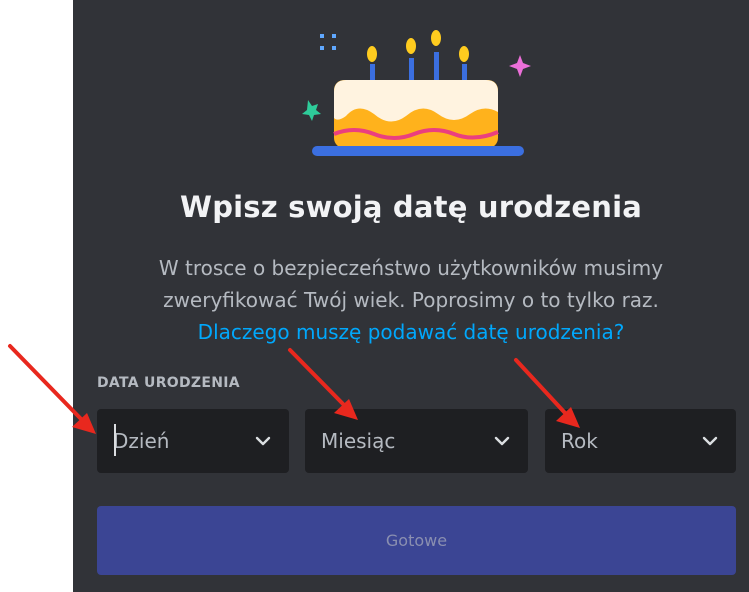 The height and width of the screenshot is (592, 749). Describe the element at coordinates (115, 440) in the screenshot. I see `text-cursor` at that location.